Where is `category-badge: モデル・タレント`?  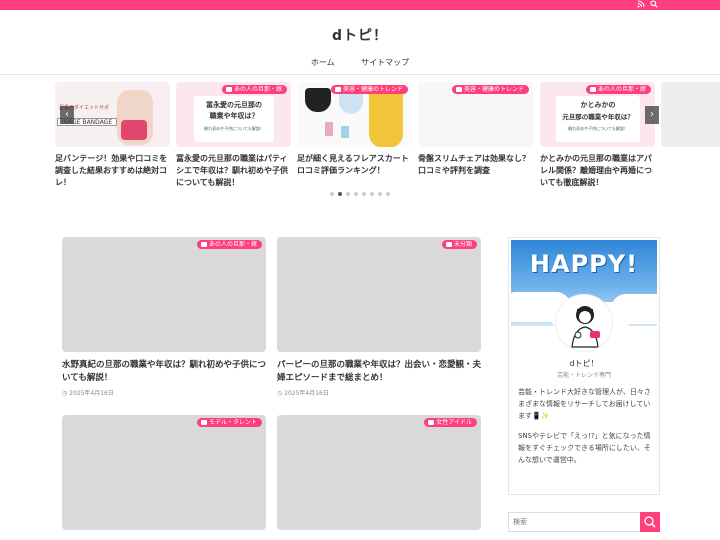
category-badge: モデル・タレント is located at coordinates (229, 422).